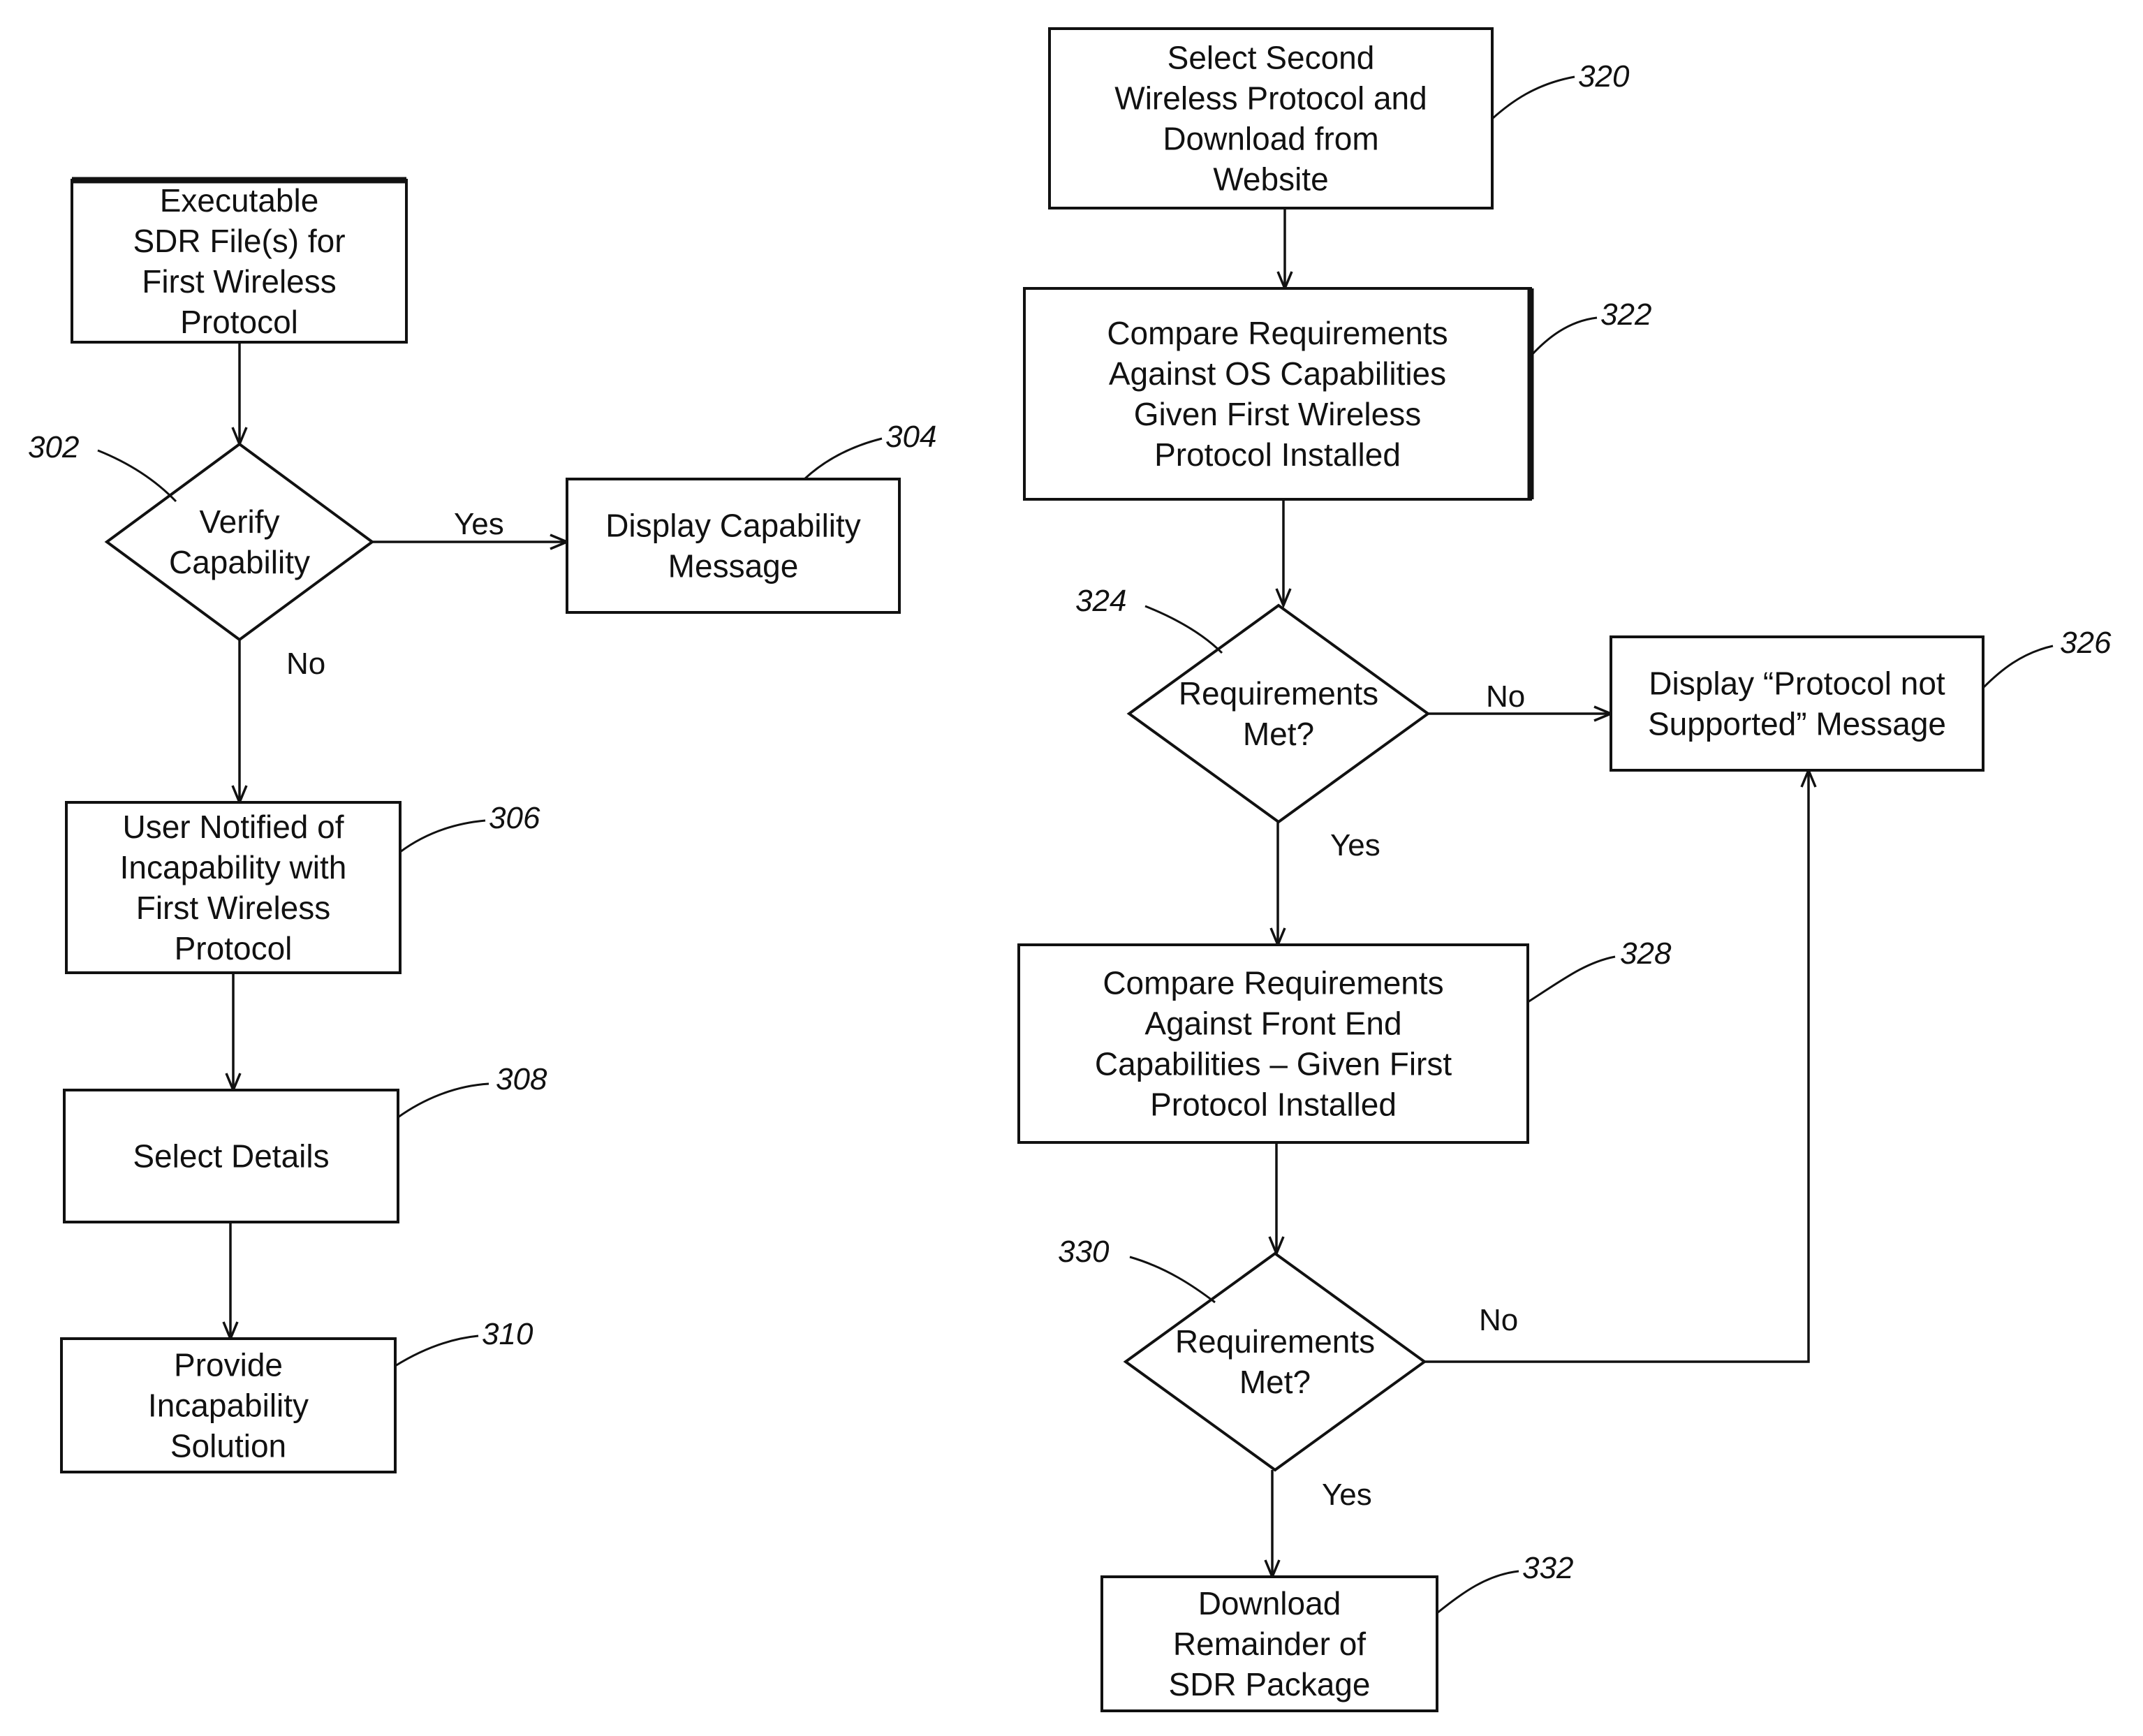  What do you see at coordinates (239, 200) in the screenshot?
I see `node-label-line: Executable` at bounding box center [239, 200].